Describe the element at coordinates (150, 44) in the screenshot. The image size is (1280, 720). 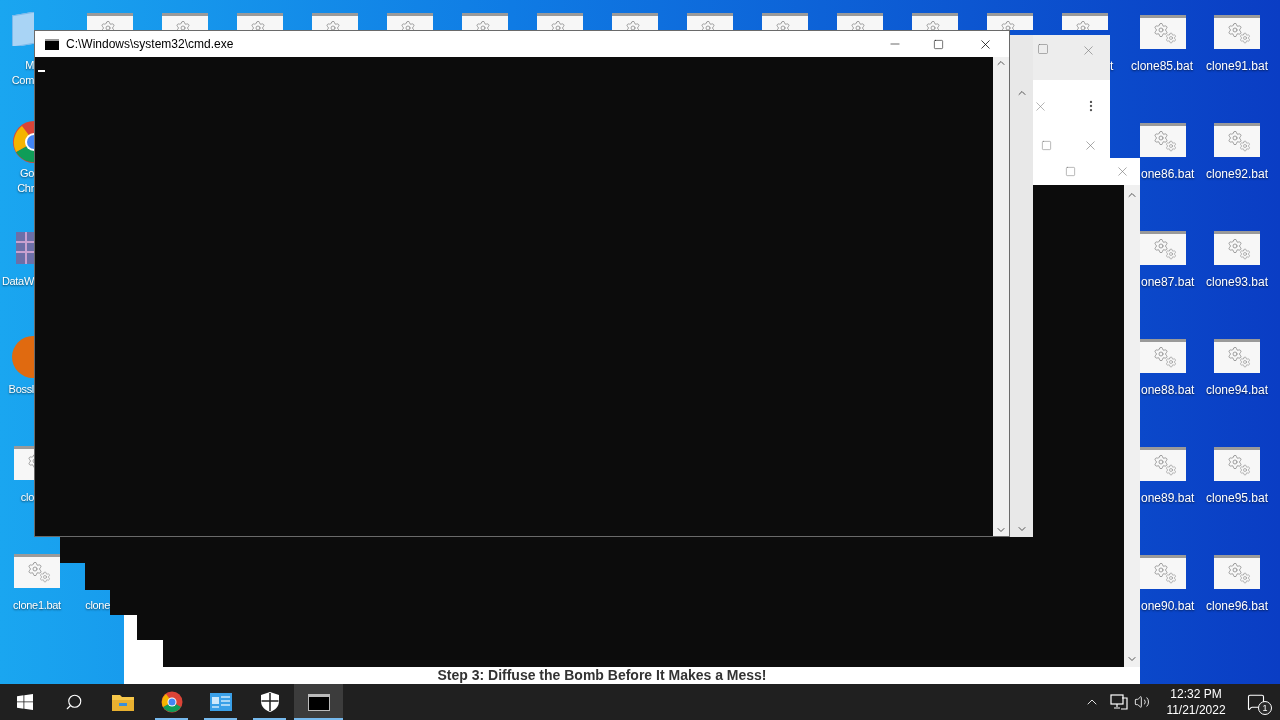
I see `window-title: C:\Windows\system32\cmd.exe` at that location.